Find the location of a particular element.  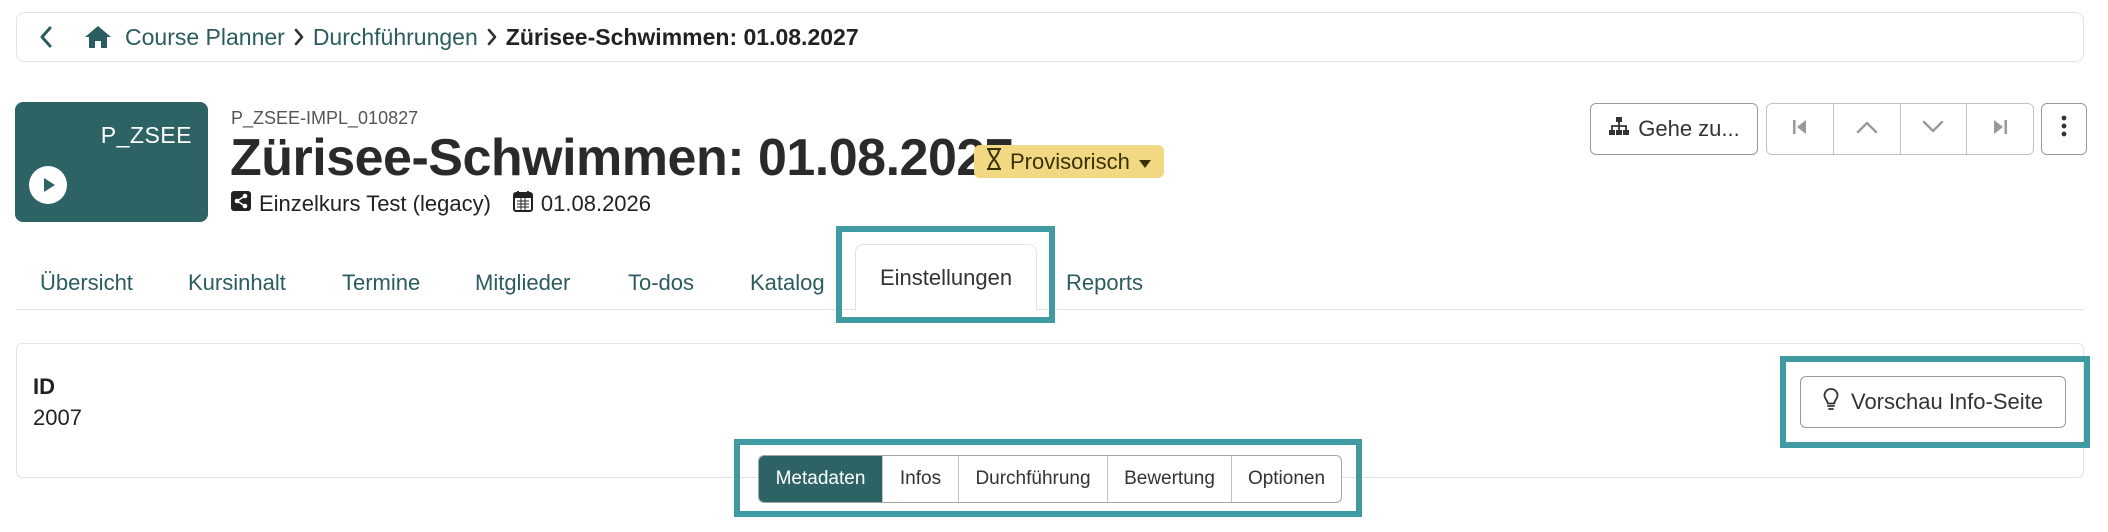

calendar-icon is located at coordinates (522, 204).